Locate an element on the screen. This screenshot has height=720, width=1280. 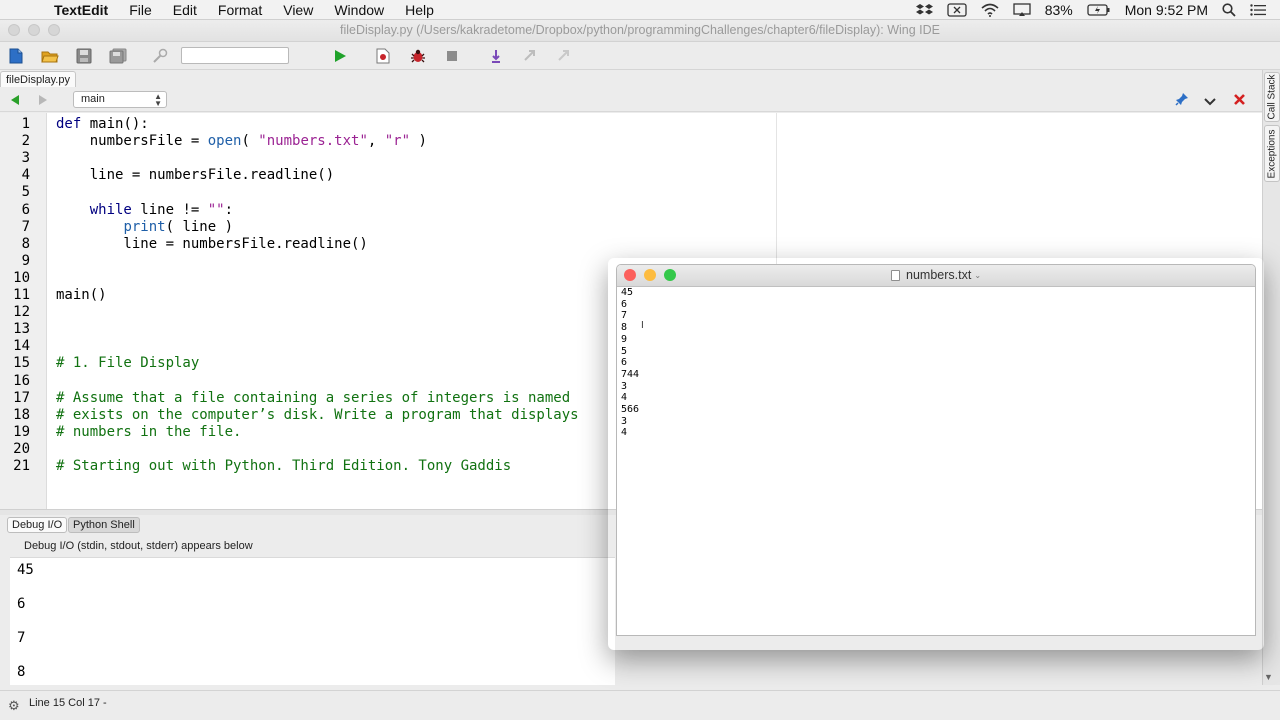
step-out-icon is located at coordinates (530, 56).